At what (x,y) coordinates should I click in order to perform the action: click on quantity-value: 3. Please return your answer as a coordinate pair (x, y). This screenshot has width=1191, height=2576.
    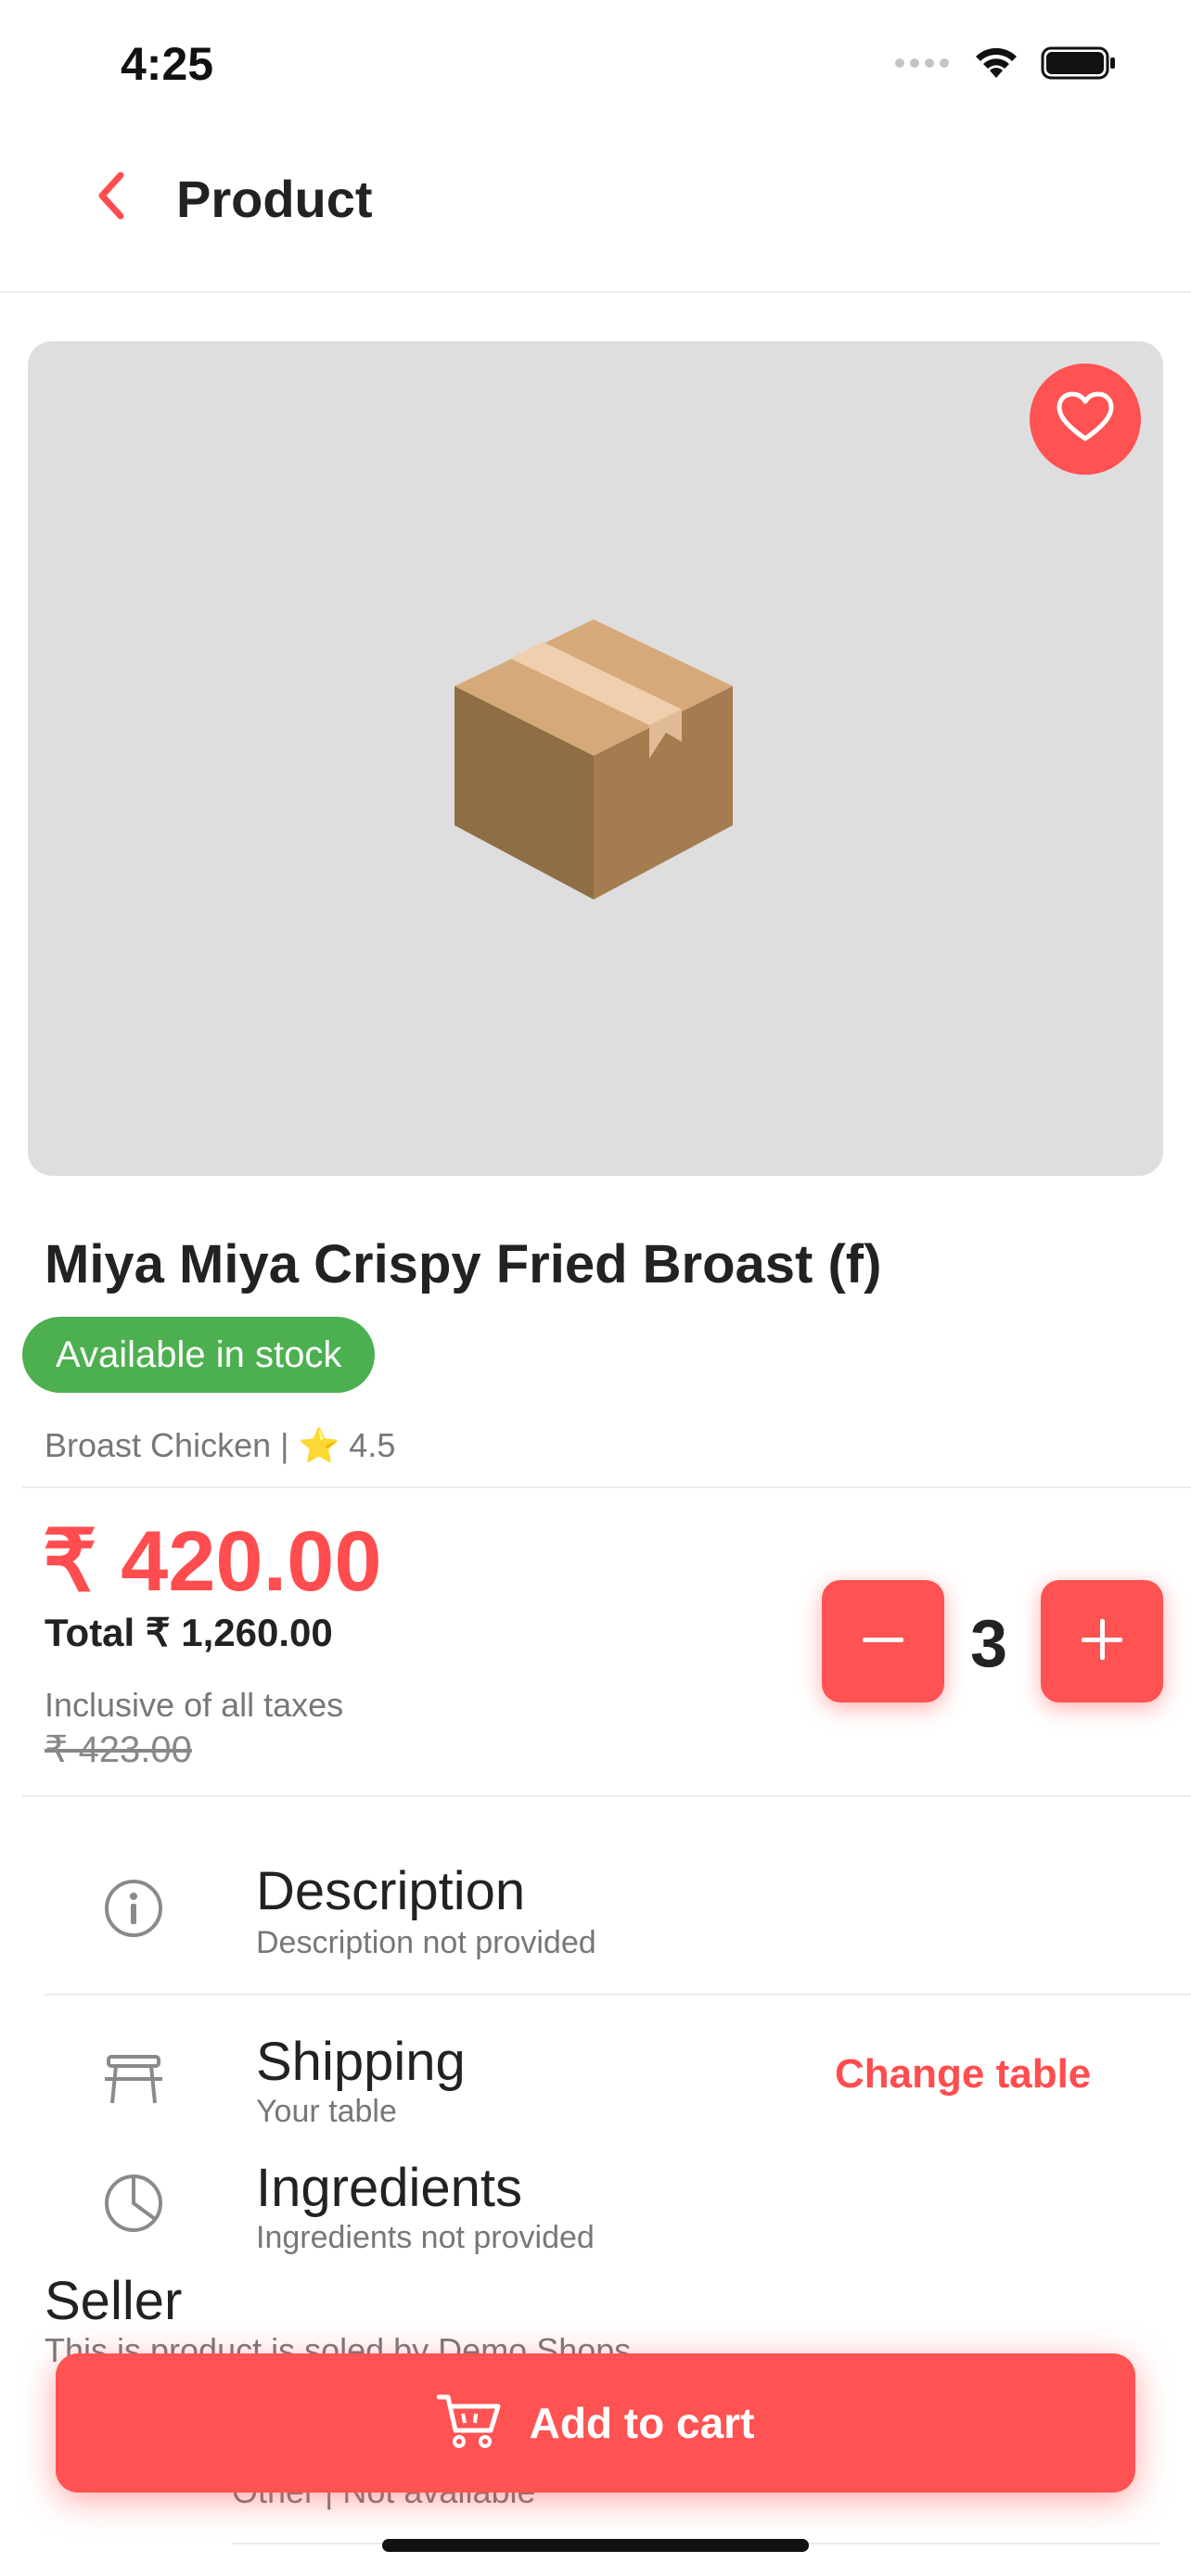
    Looking at the image, I should click on (988, 1644).